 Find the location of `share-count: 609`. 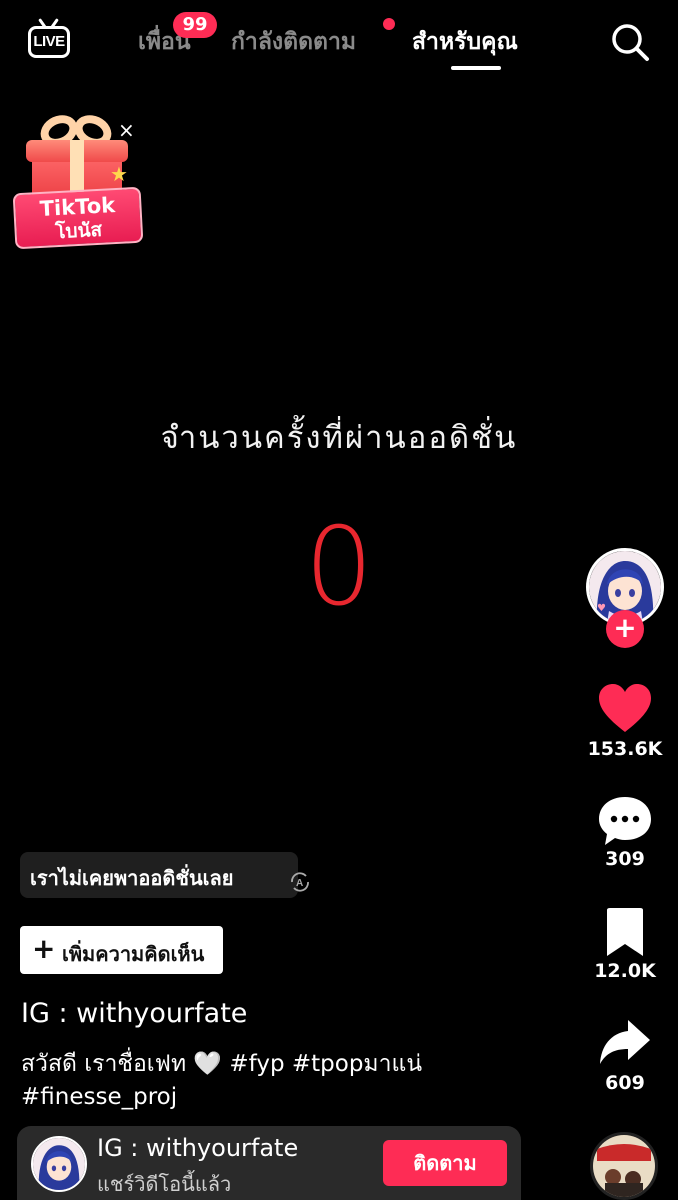

share-count: 609 is located at coordinates (625, 1083).